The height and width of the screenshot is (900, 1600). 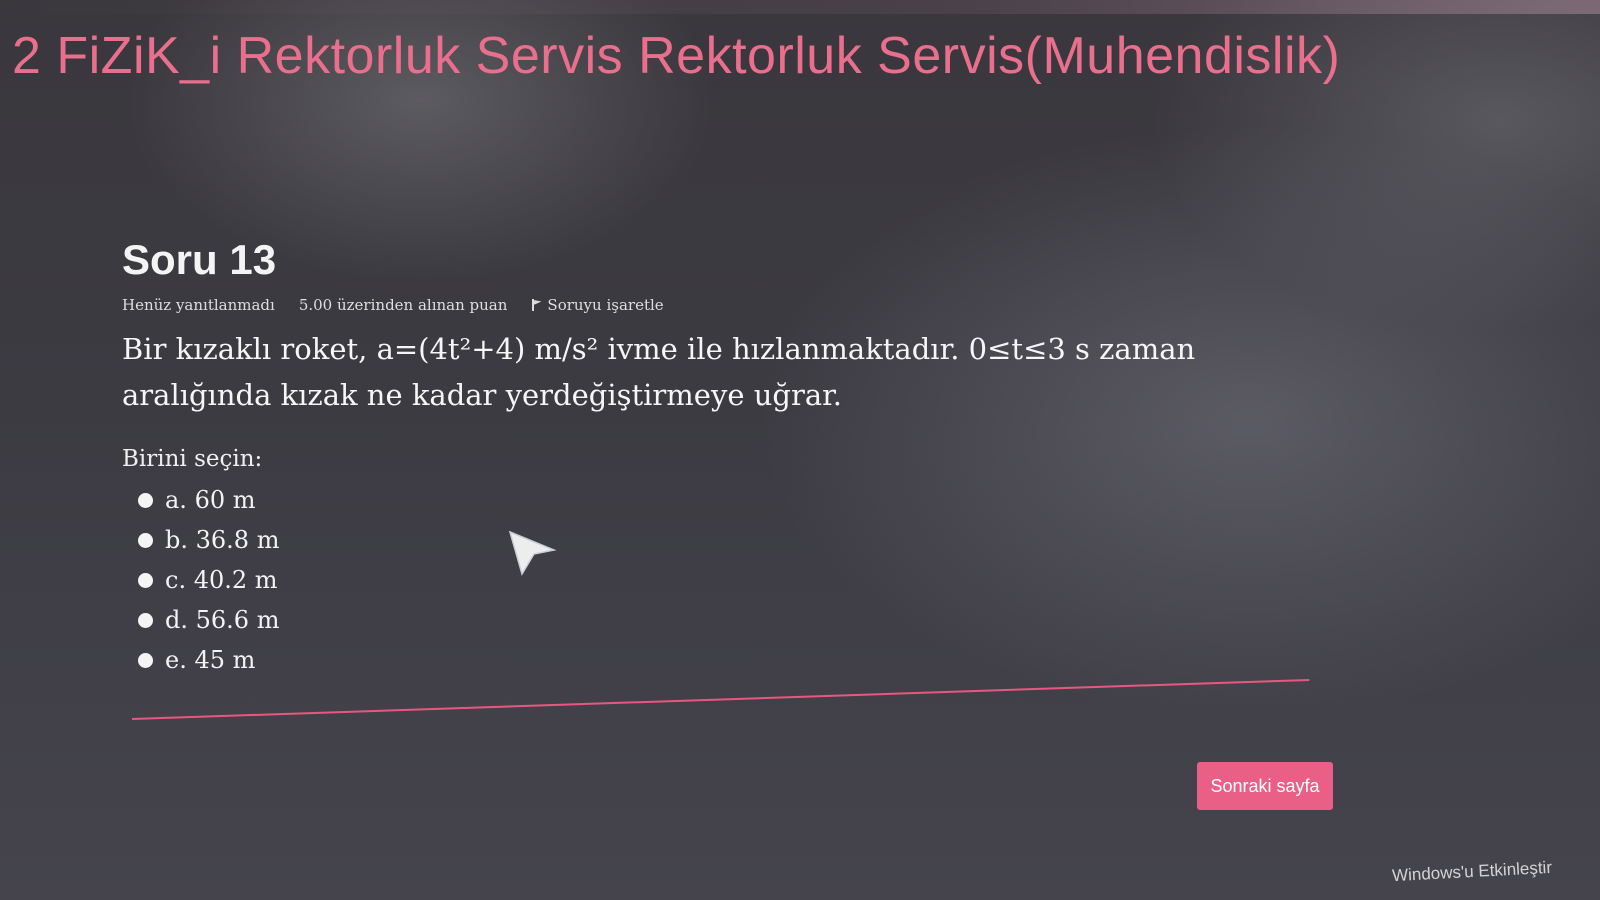 I want to click on windows-activation-watermark: Windows'u Etkinleştir, so click(x=1472, y=871).